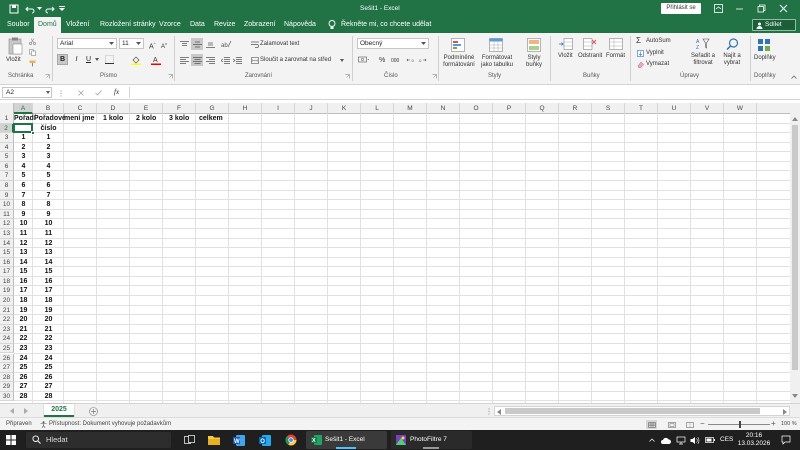 The width and height of the screenshot is (800, 450). What do you see at coordinates (146, 108) in the screenshot?
I see `column-header-e: E` at bounding box center [146, 108].